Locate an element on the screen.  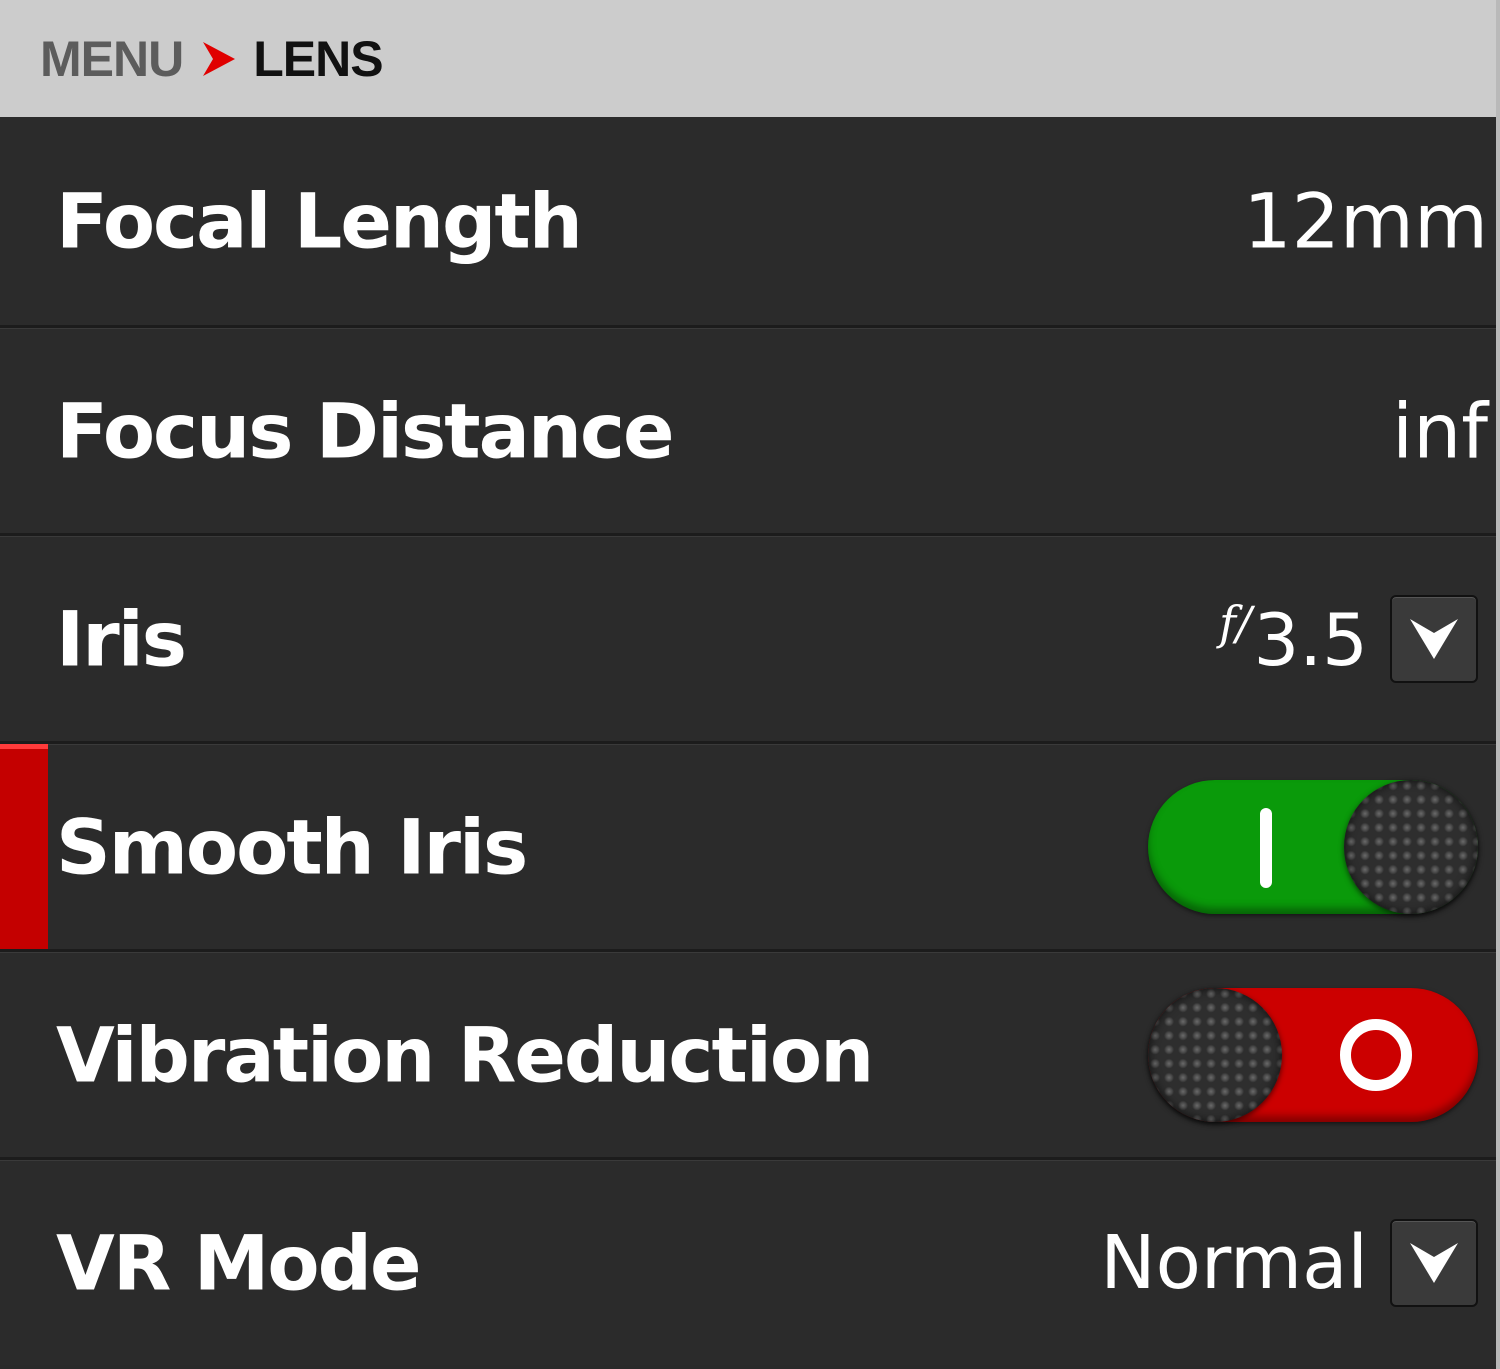
vibration-reduction-toggle is located at coordinates (1313, 1054).